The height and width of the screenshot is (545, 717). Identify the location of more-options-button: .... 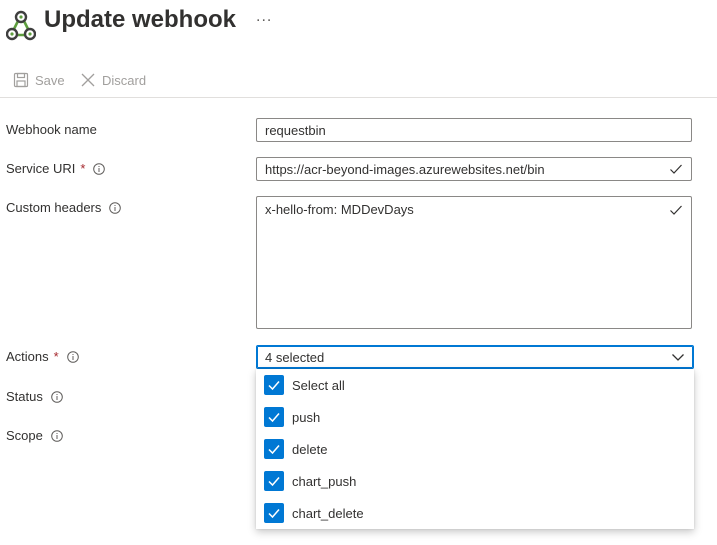
(264, 17).